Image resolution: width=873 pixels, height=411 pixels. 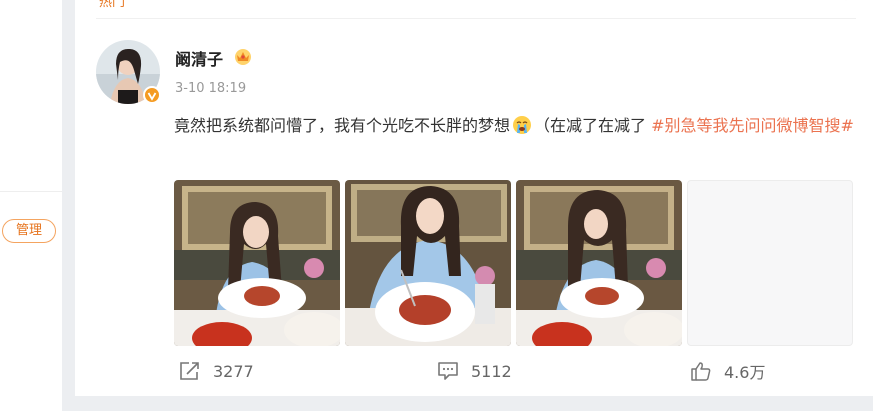 What do you see at coordinates (233, 371) in the screenshot?
I see `repost-count: 3277` at bounding box center [233, 371].